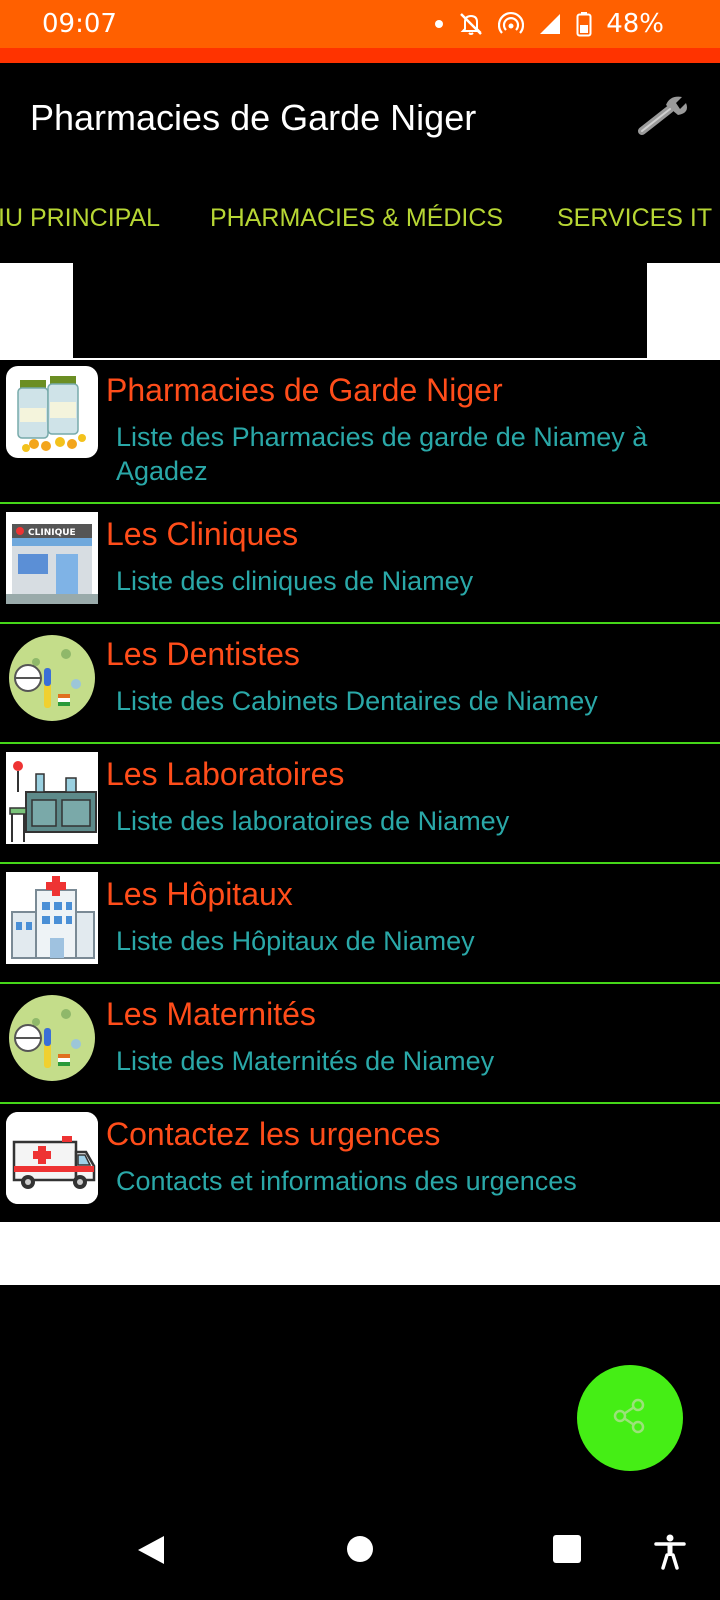  What do you see at coordinates (360, 55) in the screenshot?
I see `status-divider` at bounding box center [360, 55].